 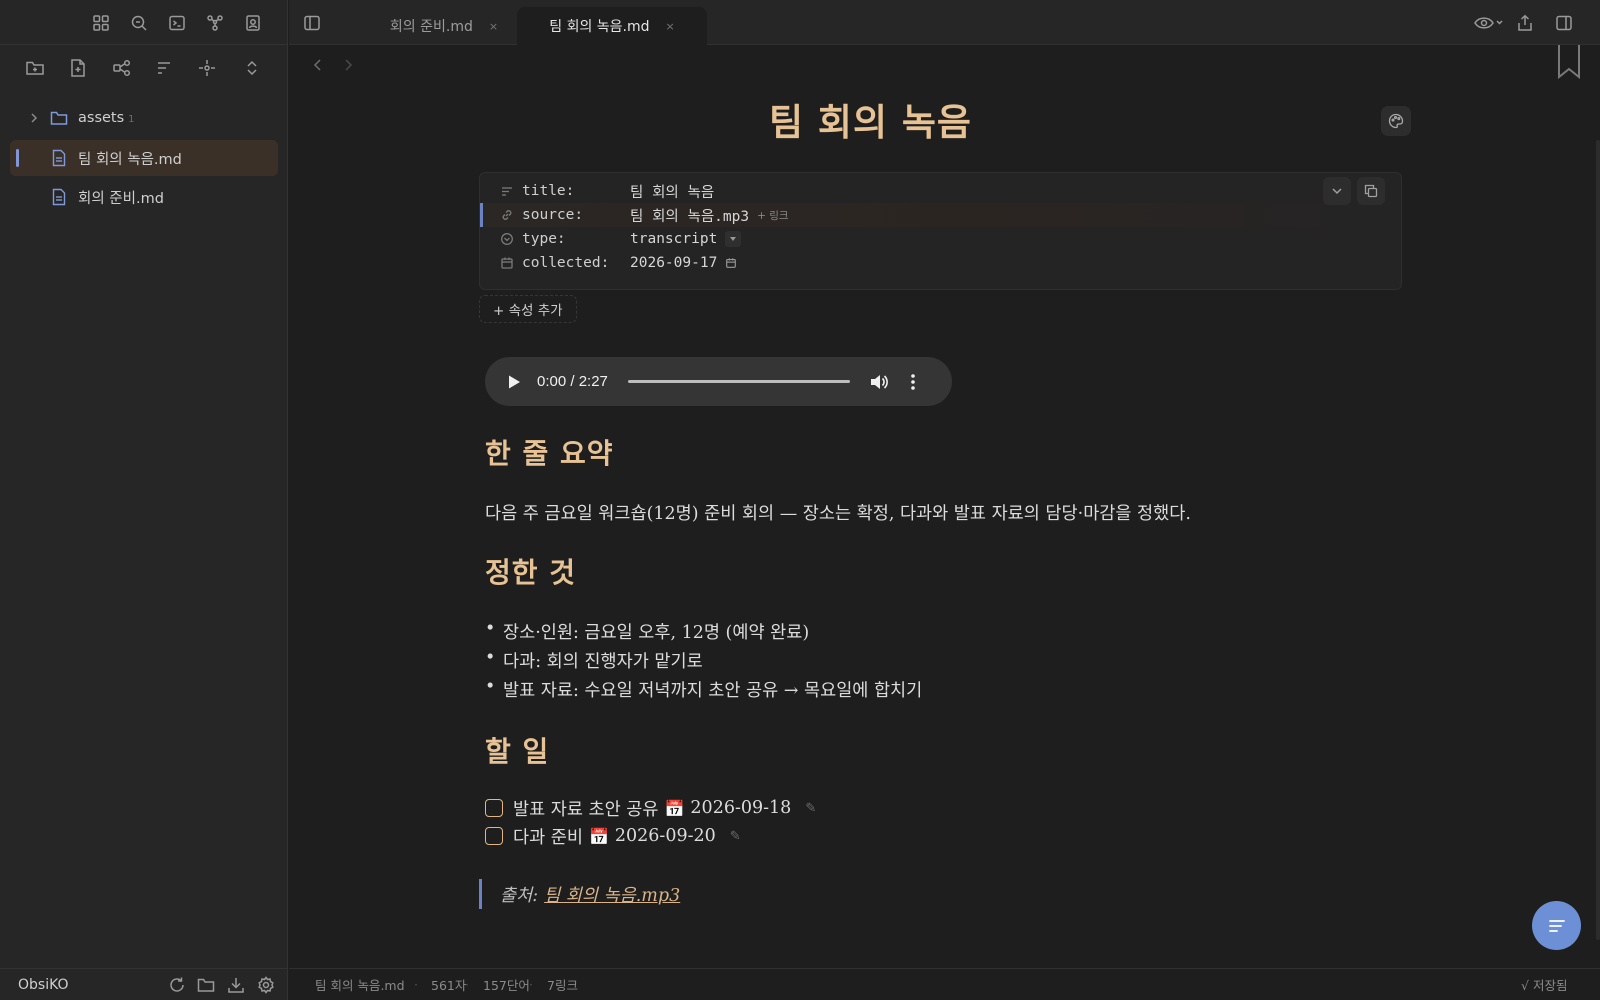 I want to click on list-item-text: 다과: 회의 진행자가 맡기로, so click(x=603, y=662).